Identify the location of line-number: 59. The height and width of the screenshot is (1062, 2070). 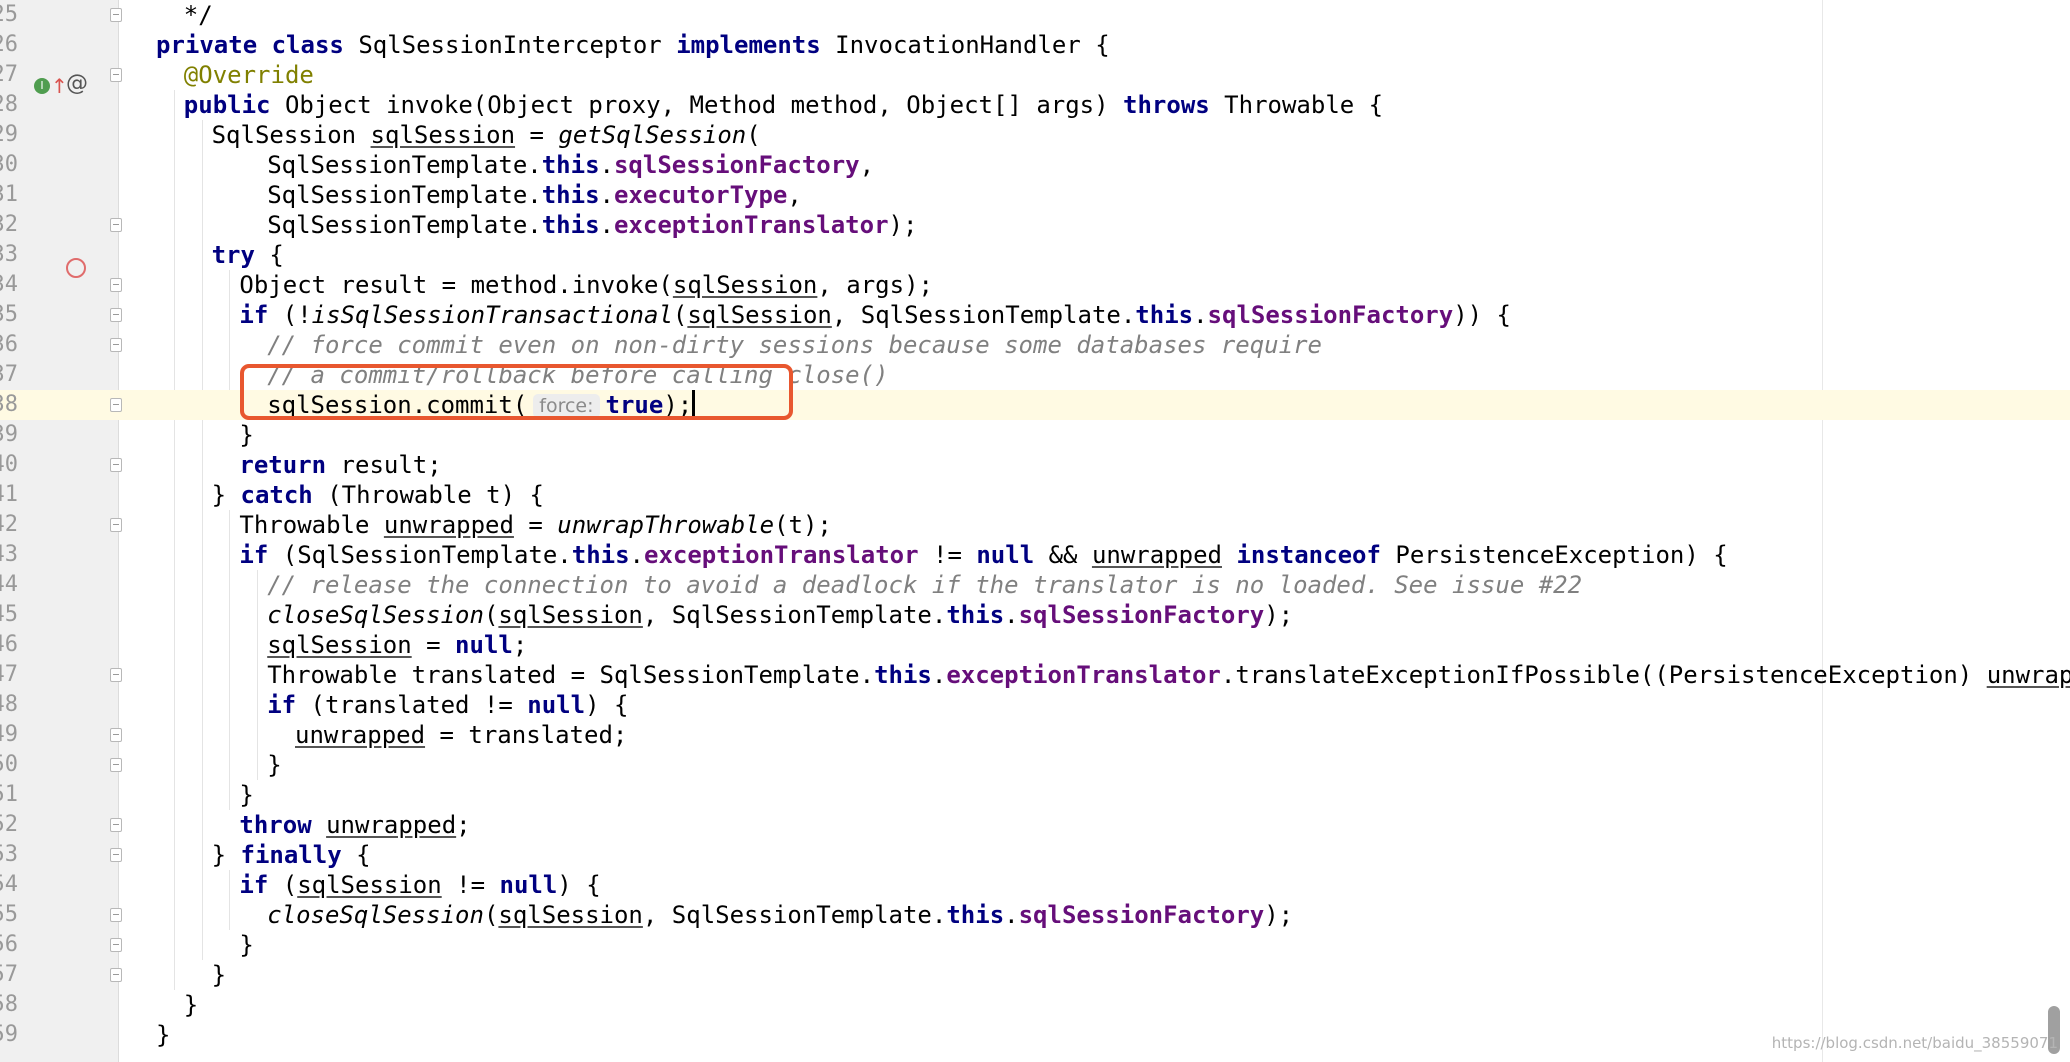
(9, 1035).